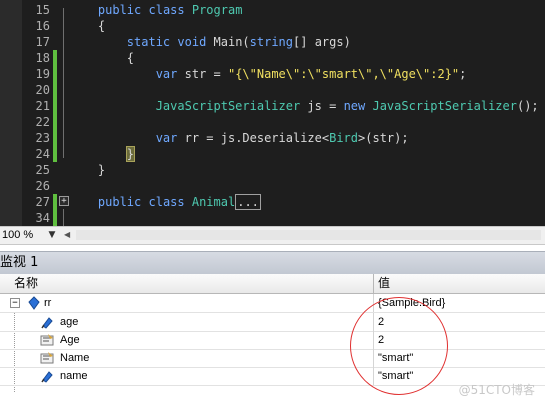 The width and height of the screenshot is (545, 401). Describe the element at coordinates (213, 202) in the screenshot. I see `code-token: Animal` at that location.